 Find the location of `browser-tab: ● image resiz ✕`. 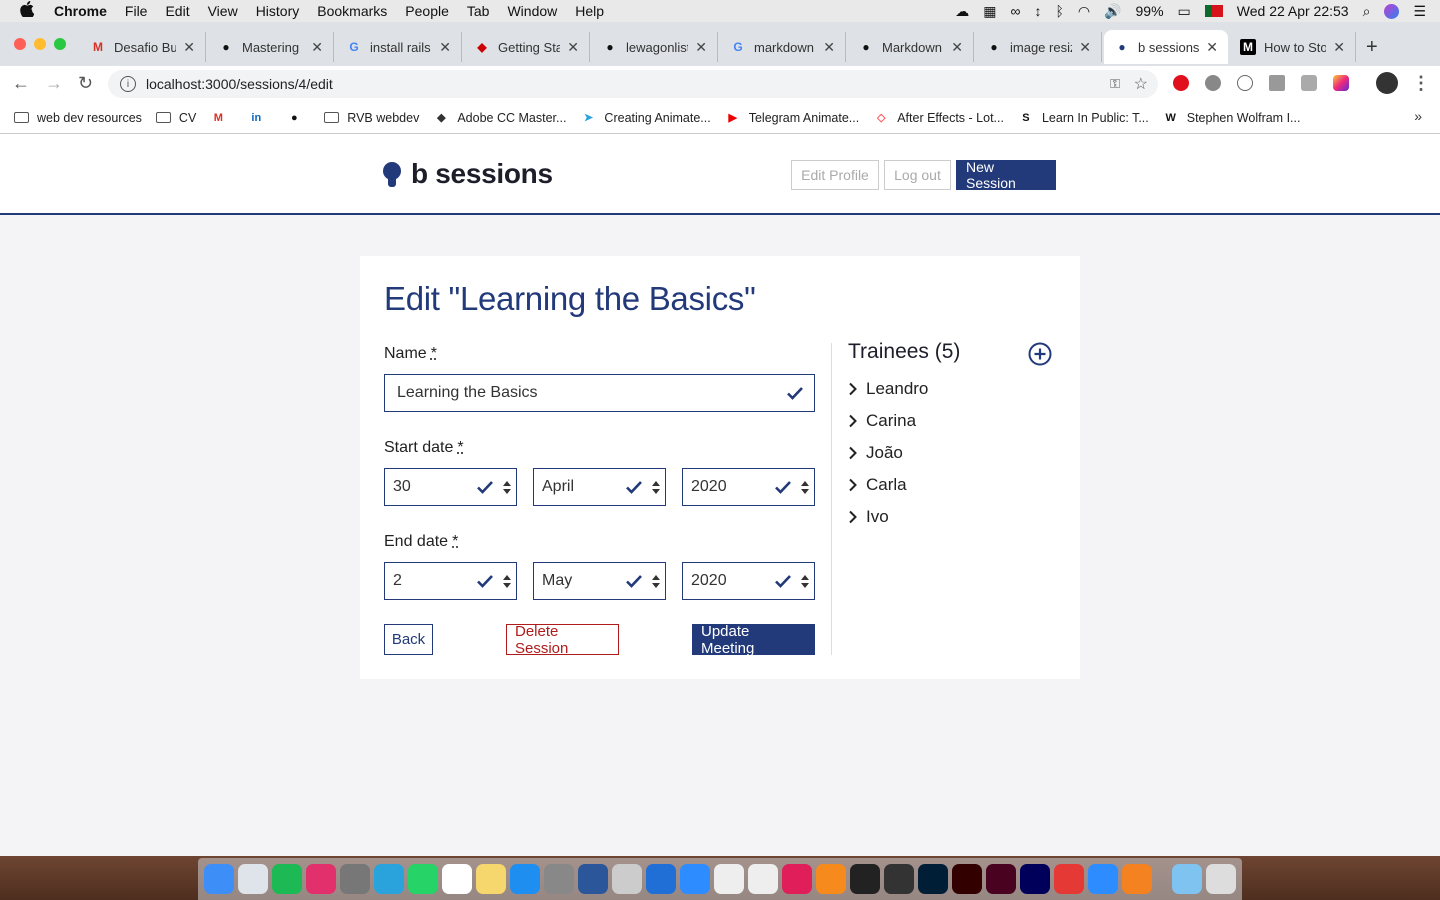

browser-tab: ● image resiz ✕ is located at coordinates (1039, 47).